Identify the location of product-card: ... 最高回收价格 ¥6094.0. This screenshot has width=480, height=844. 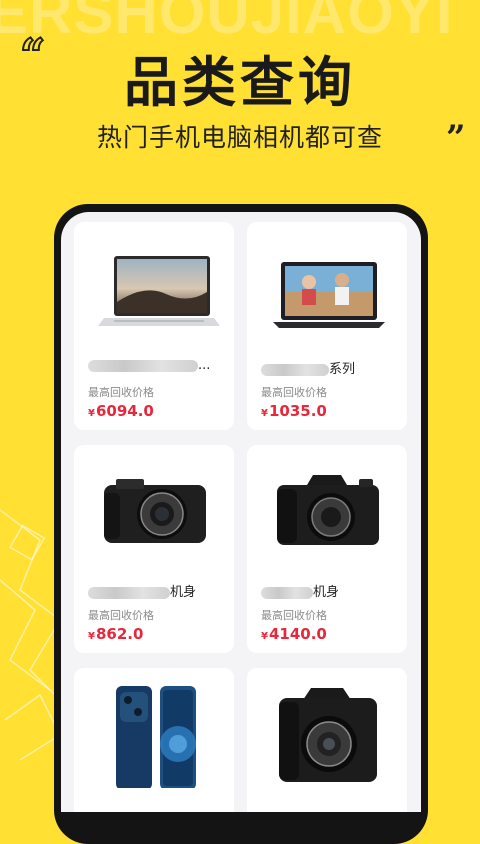
(154, 326).